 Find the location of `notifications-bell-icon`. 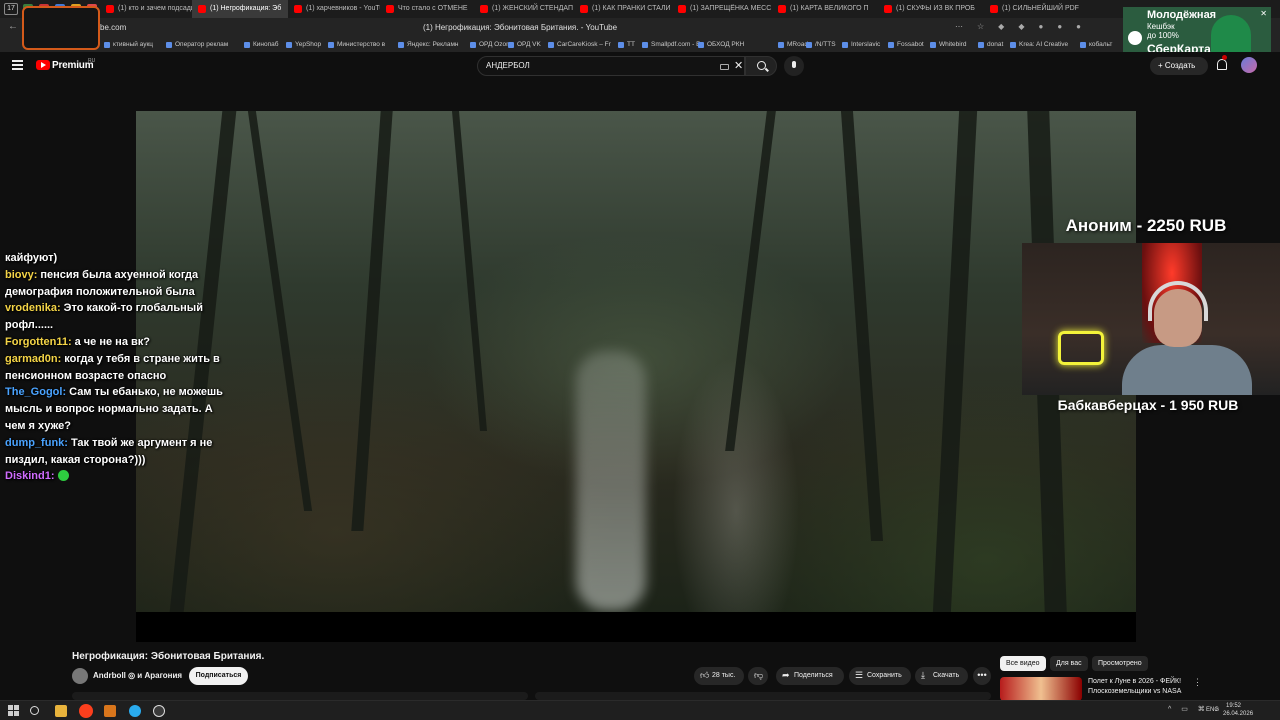

notifications-bell-icon is located at coordinates (1222, 64).